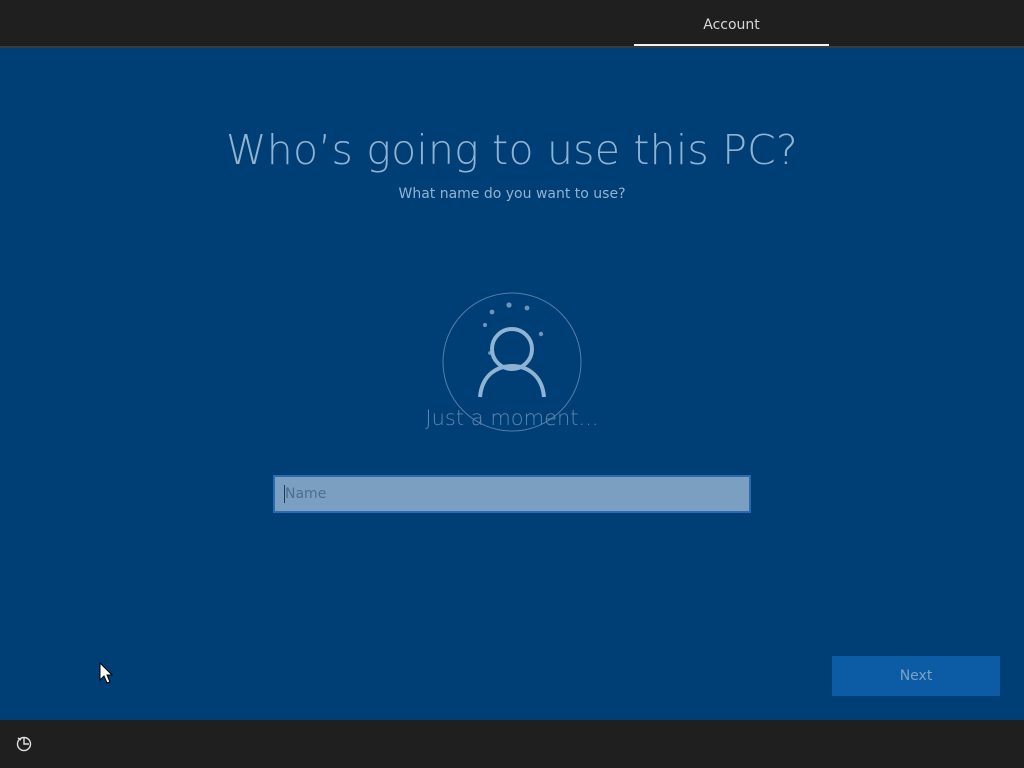 This screenshot has width=1024, height=768. Describe the element at coordinates (512, 194) in the screenshot. I see `page-subtitle: What name do you want to use?` at that location.